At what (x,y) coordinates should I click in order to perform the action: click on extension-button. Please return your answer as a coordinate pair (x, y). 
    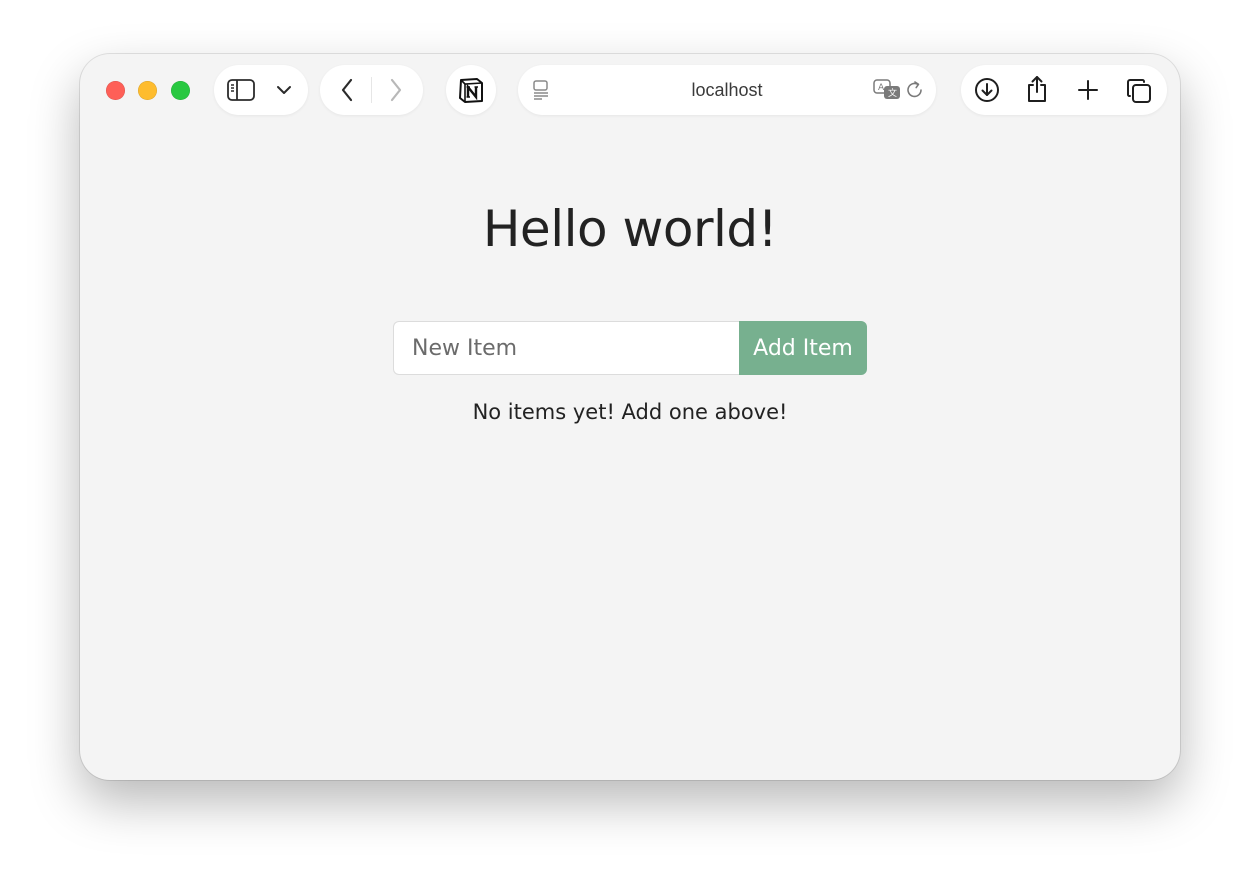
    Looking at the image, I should click on (471, 90).